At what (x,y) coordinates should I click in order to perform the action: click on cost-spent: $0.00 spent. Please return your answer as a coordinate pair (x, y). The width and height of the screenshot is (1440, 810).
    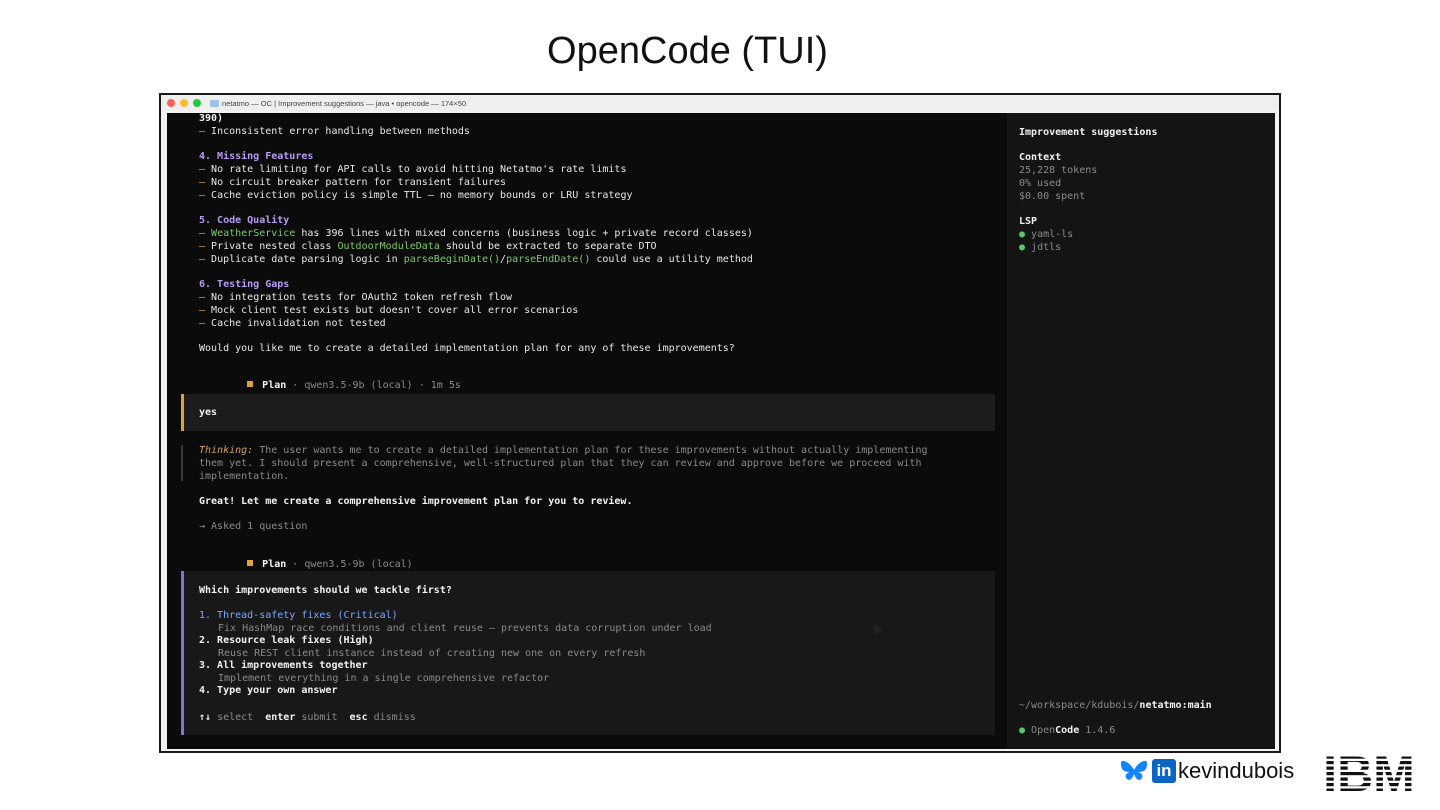
    Looking at the image, I should click on (1052, 196).